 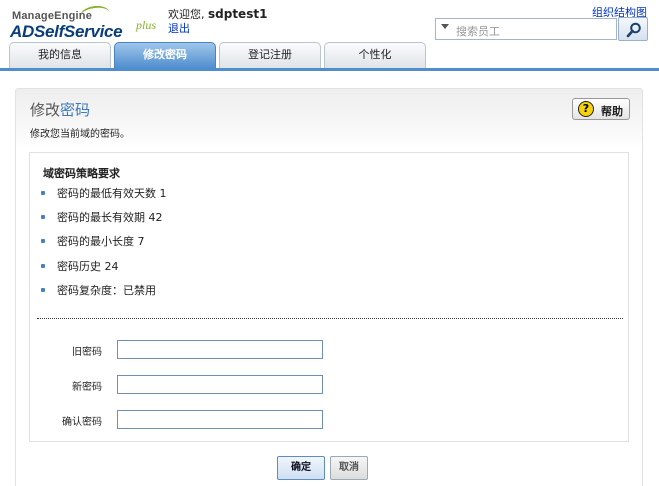 I want to click on app-logo: ManageEngine ADSelfService plus, so click(x=90, y=22).